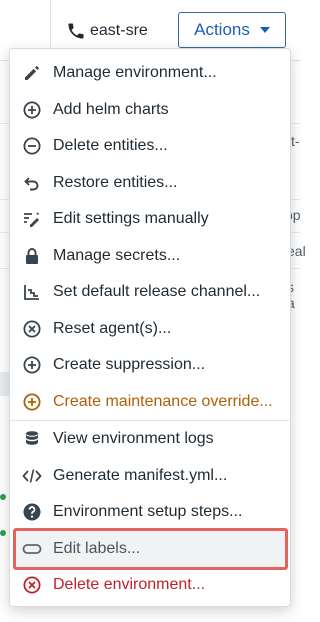 The height and width of the screenshot is (622, 320). I want to click on edit-settings-icon, so click(32, 219).